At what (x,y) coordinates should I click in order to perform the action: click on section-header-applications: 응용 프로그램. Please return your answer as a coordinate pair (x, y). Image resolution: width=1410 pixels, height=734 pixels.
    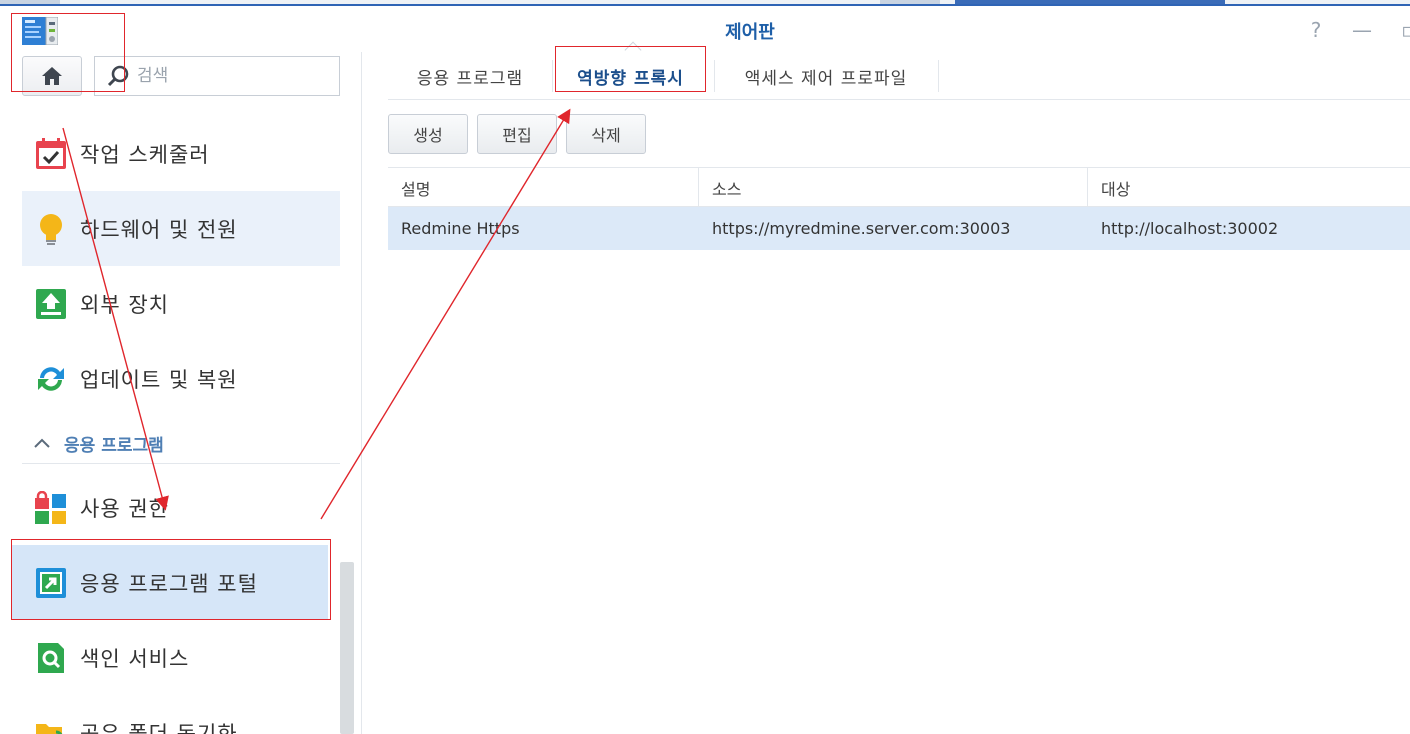
    Looking at the image, I should click on (181, 444).